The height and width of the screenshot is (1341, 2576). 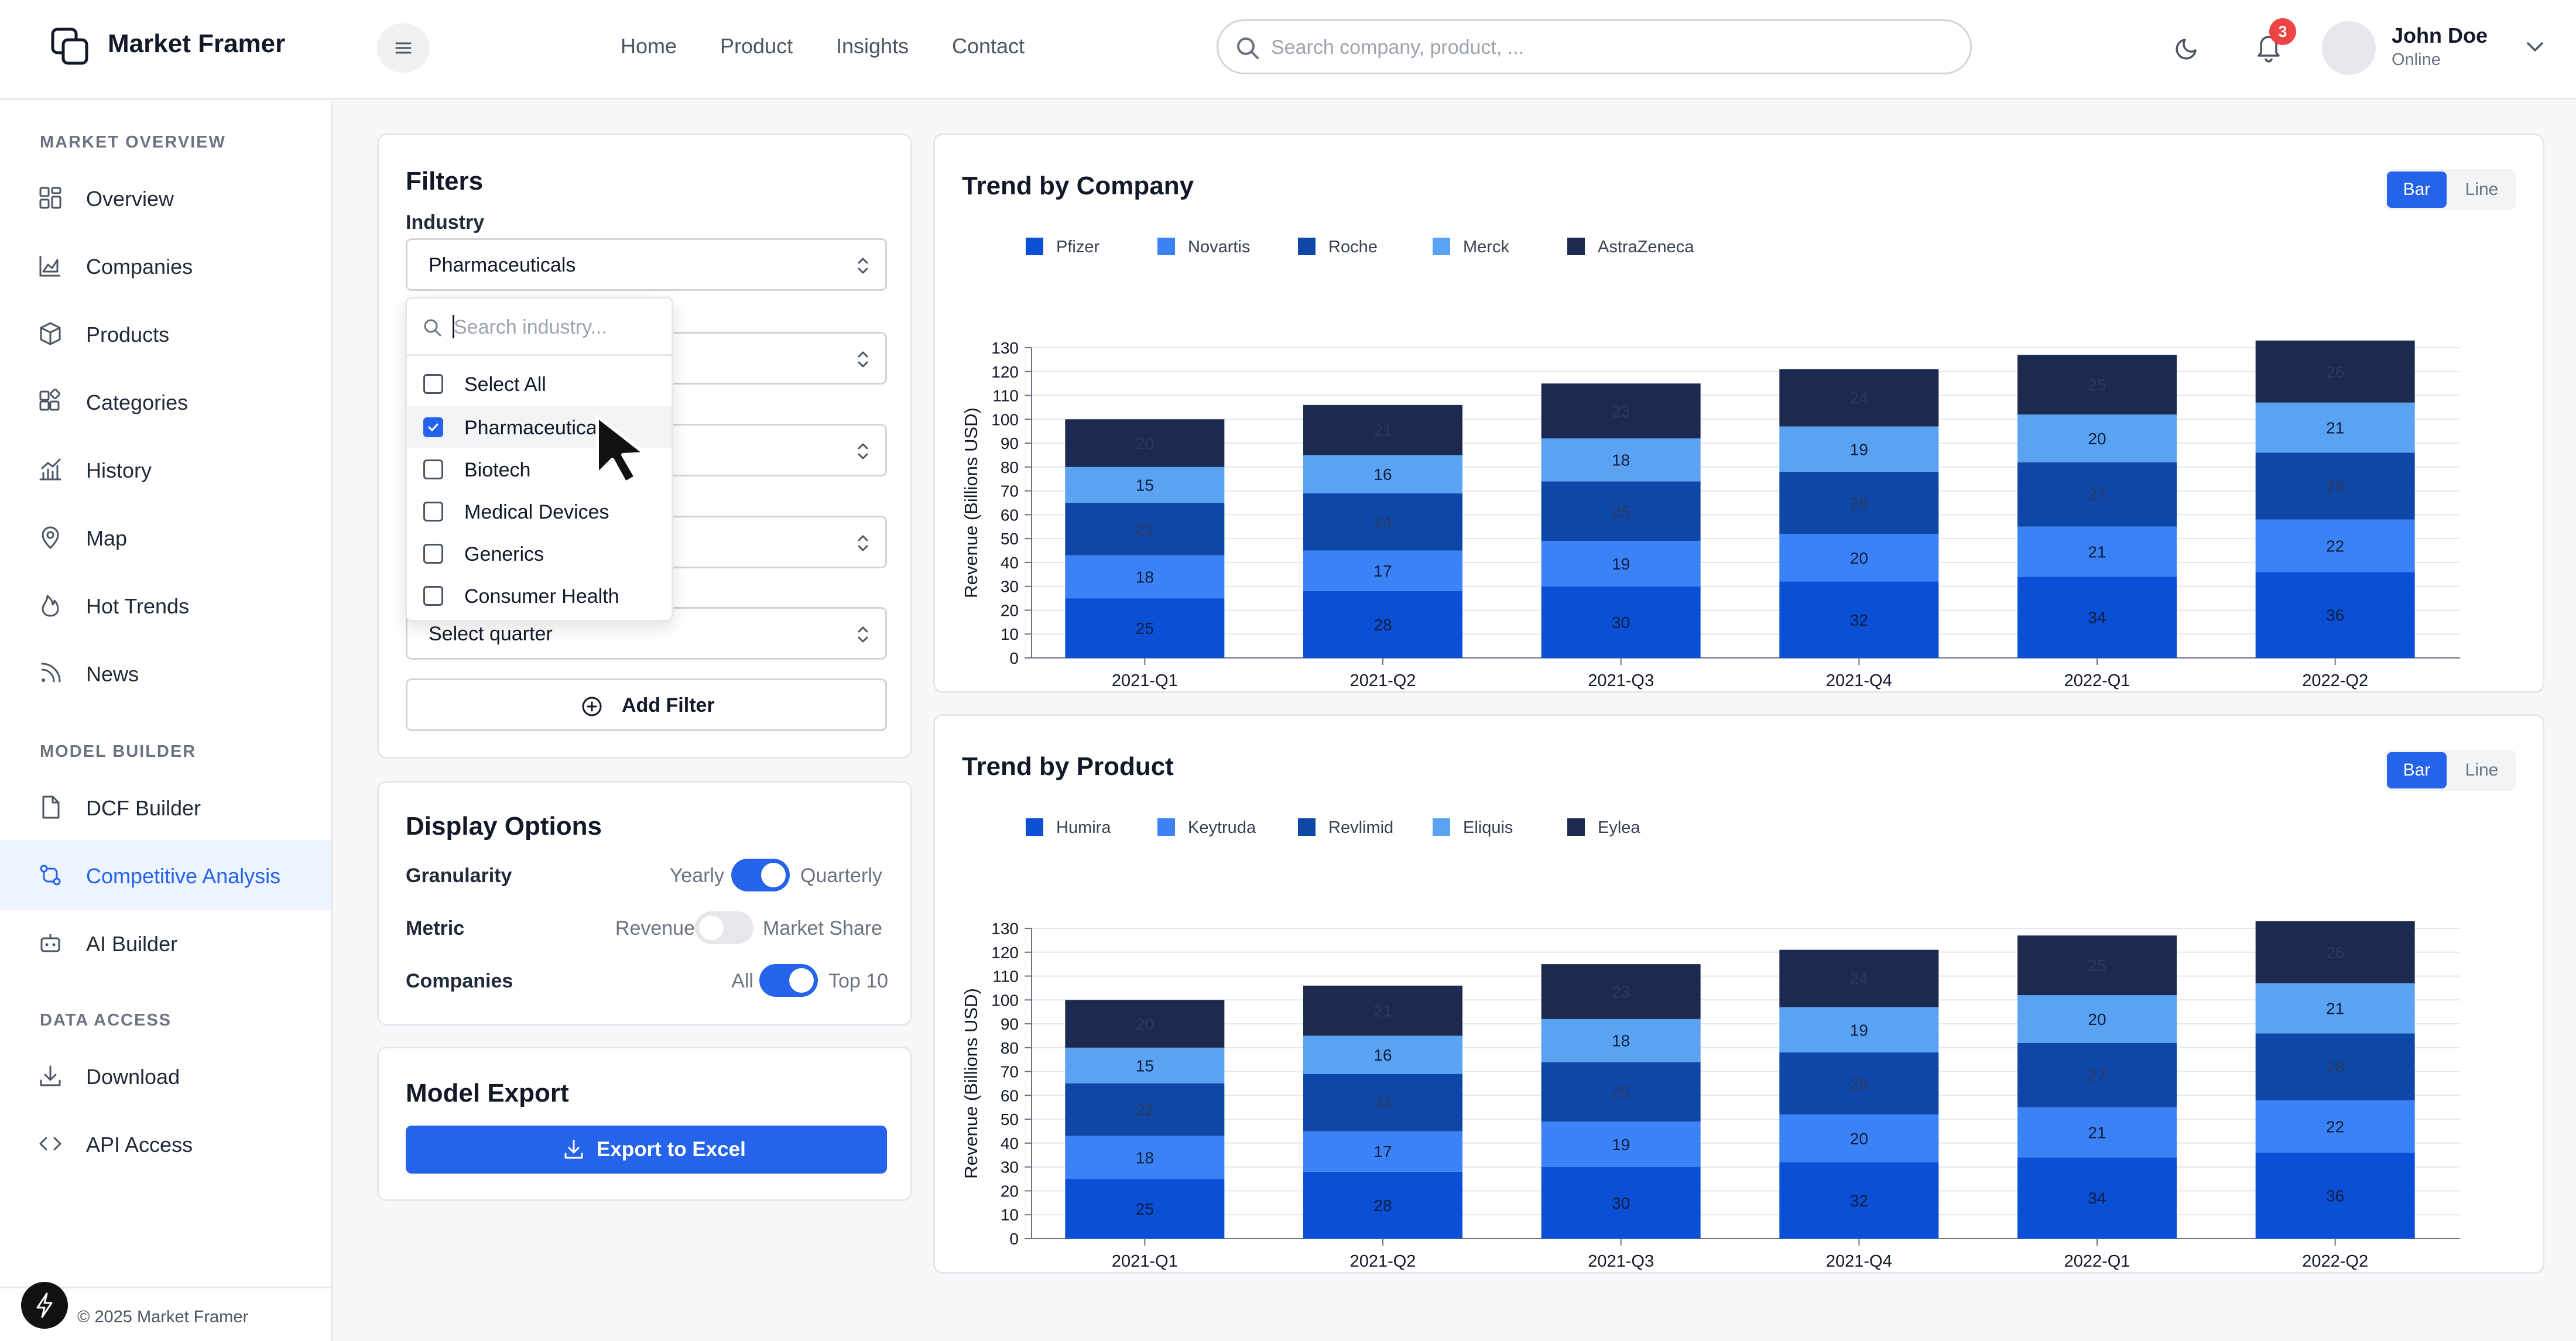 I want to click on mouse-cursor, so click(x=621, y=449).